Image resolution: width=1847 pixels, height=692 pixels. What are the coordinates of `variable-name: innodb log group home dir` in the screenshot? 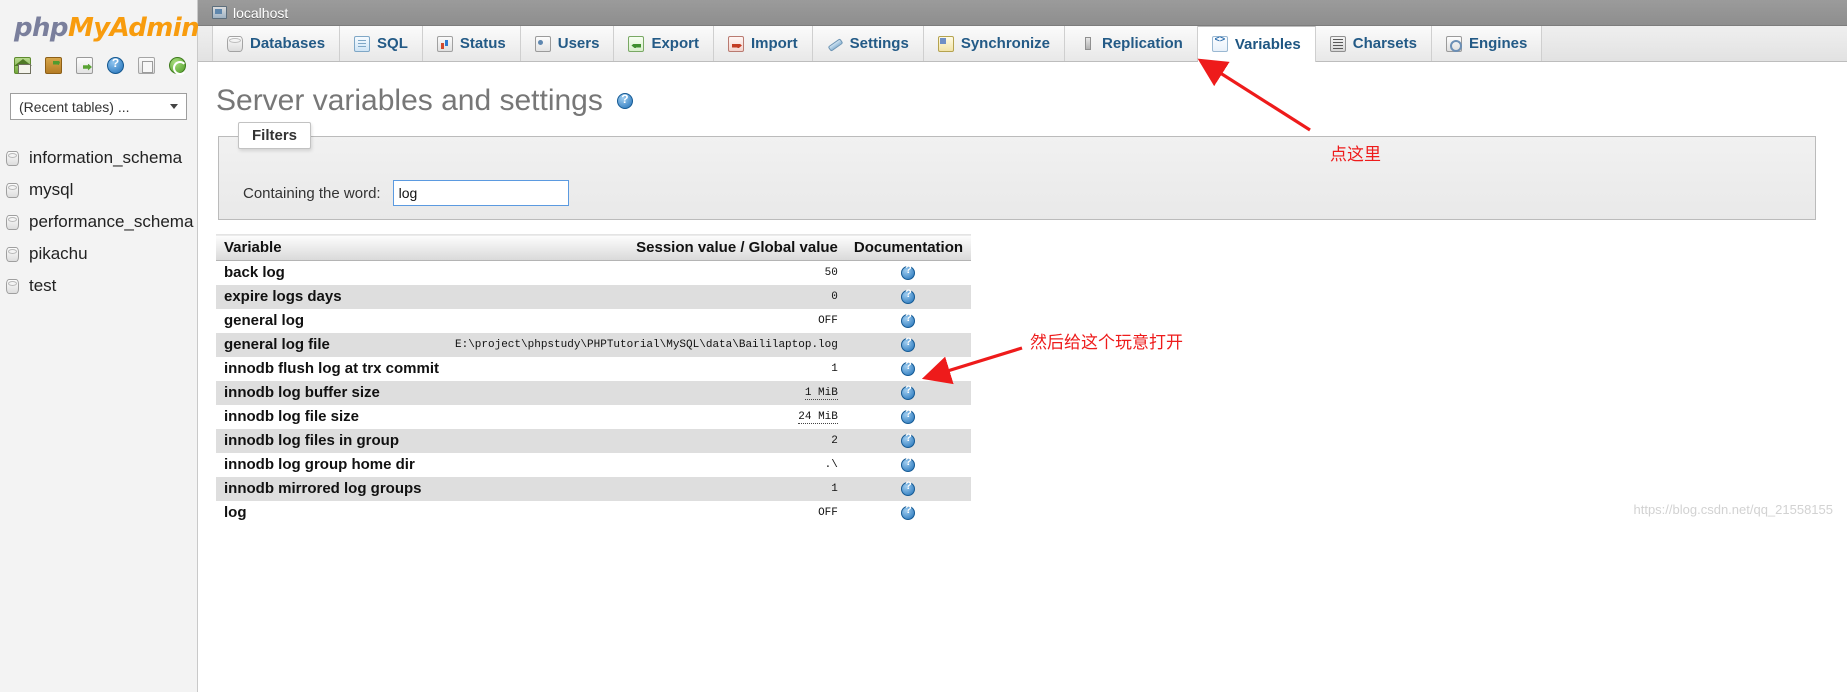 It's located at (331, 464).